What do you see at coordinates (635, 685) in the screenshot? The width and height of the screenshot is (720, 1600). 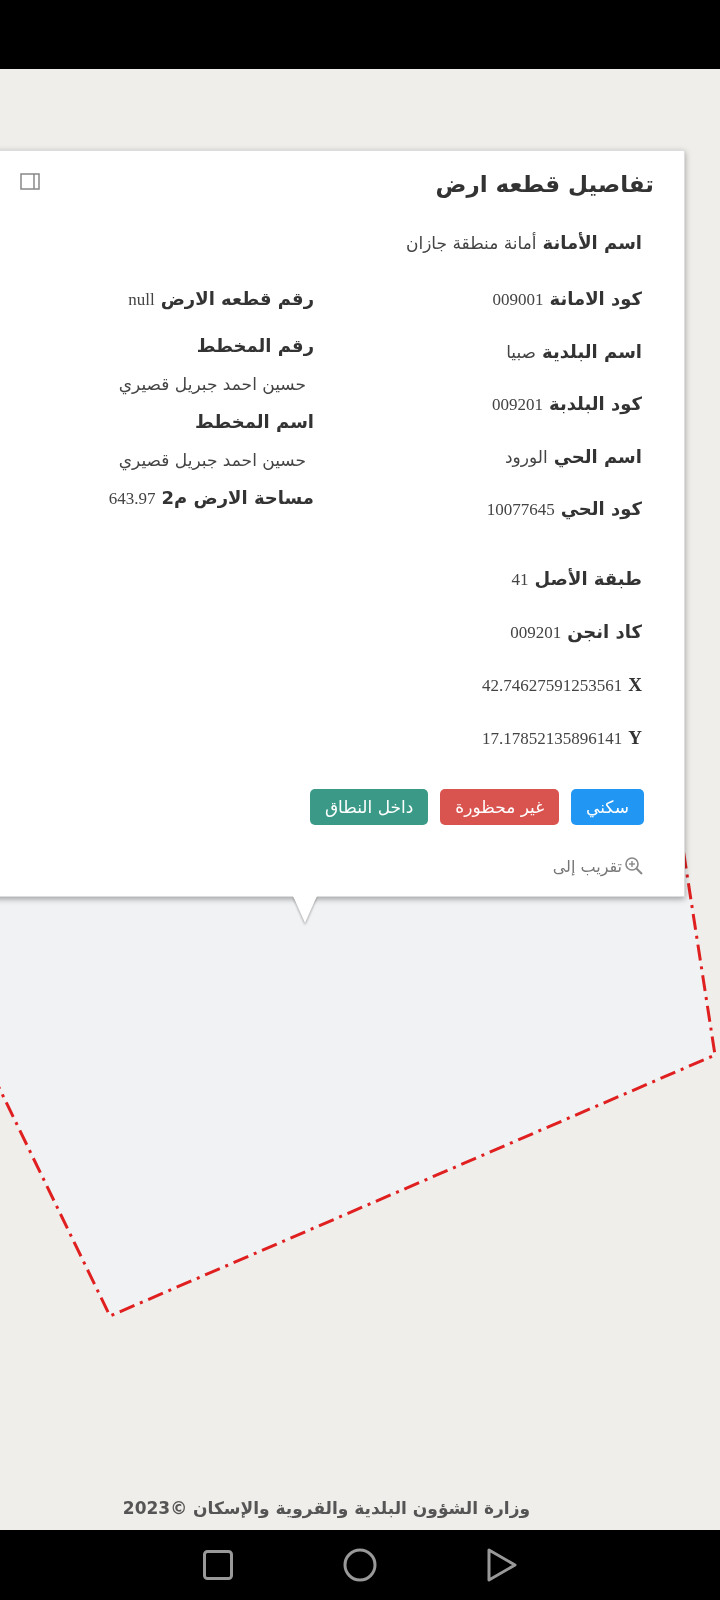 I see `field-label: X` at bounding box center [635, 685].